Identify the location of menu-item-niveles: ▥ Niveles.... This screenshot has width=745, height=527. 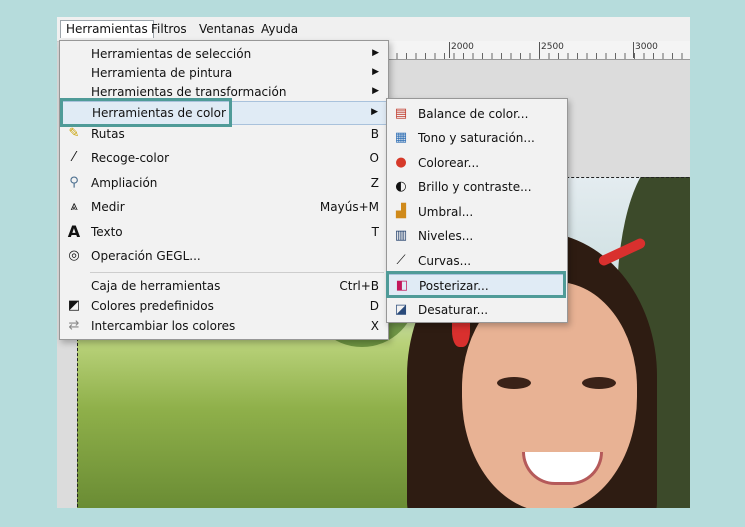
(477, 236).